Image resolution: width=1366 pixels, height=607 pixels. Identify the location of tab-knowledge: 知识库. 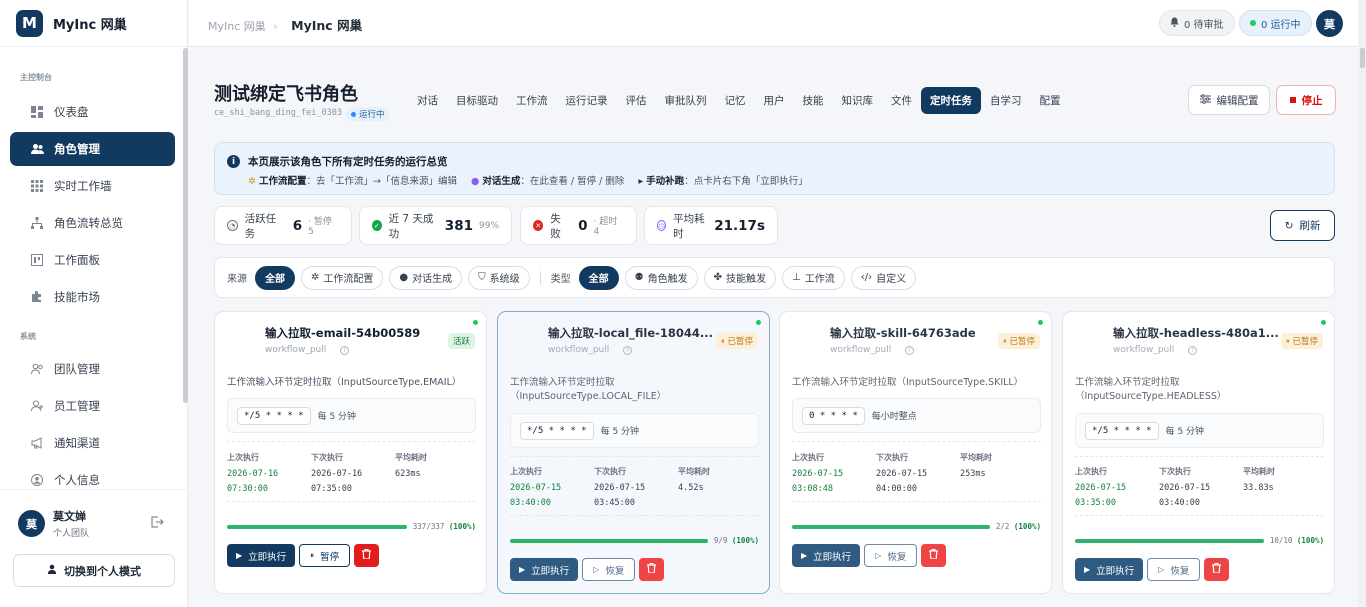
(858, 100).